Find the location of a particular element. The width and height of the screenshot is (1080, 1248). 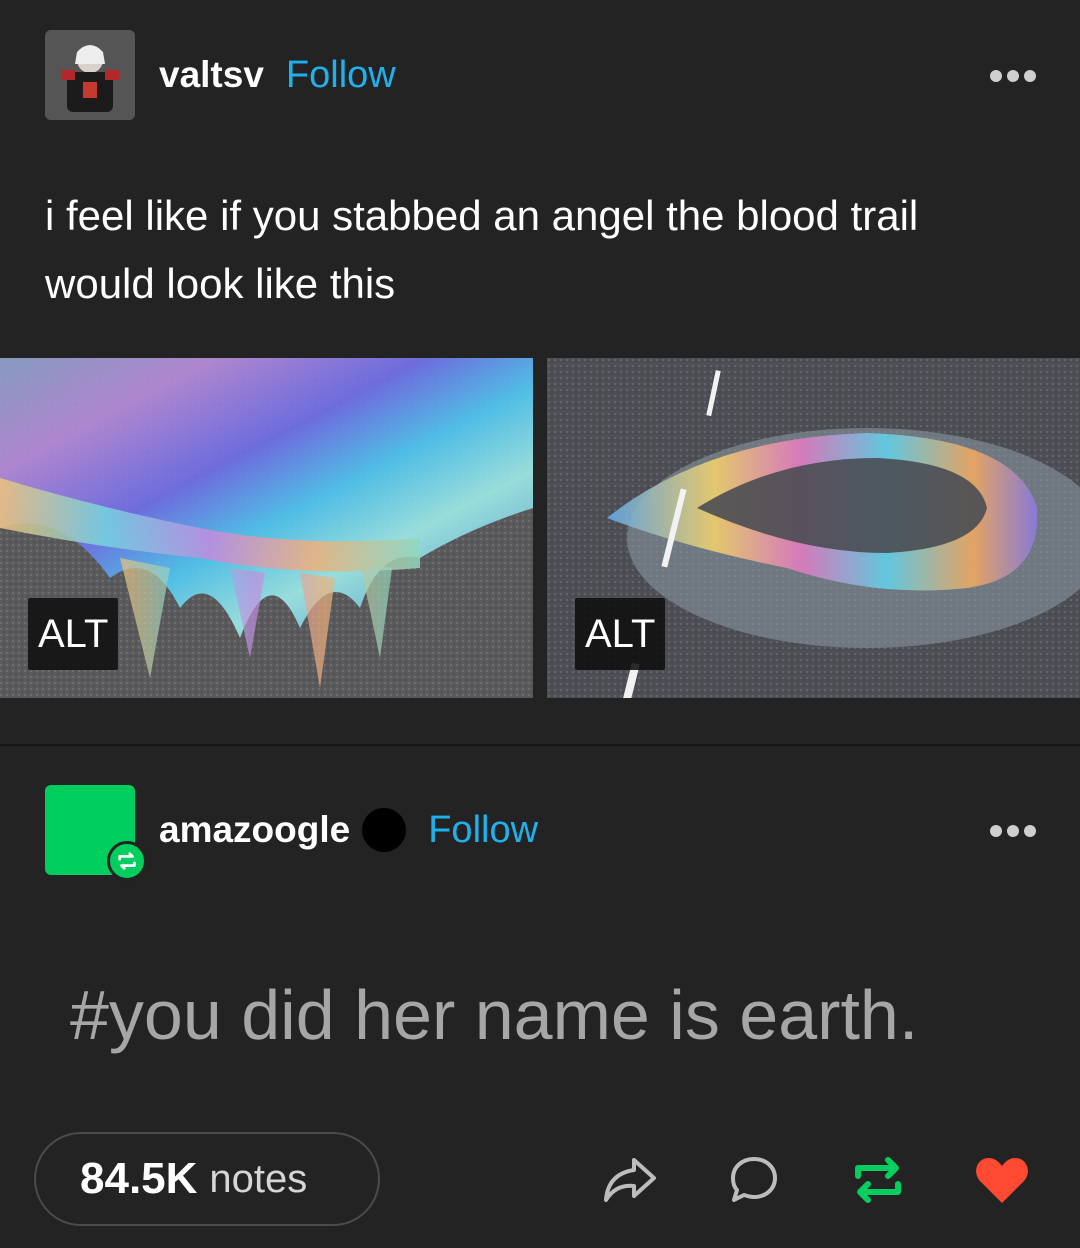

like-icon is located at coordinates (1002, 1180).